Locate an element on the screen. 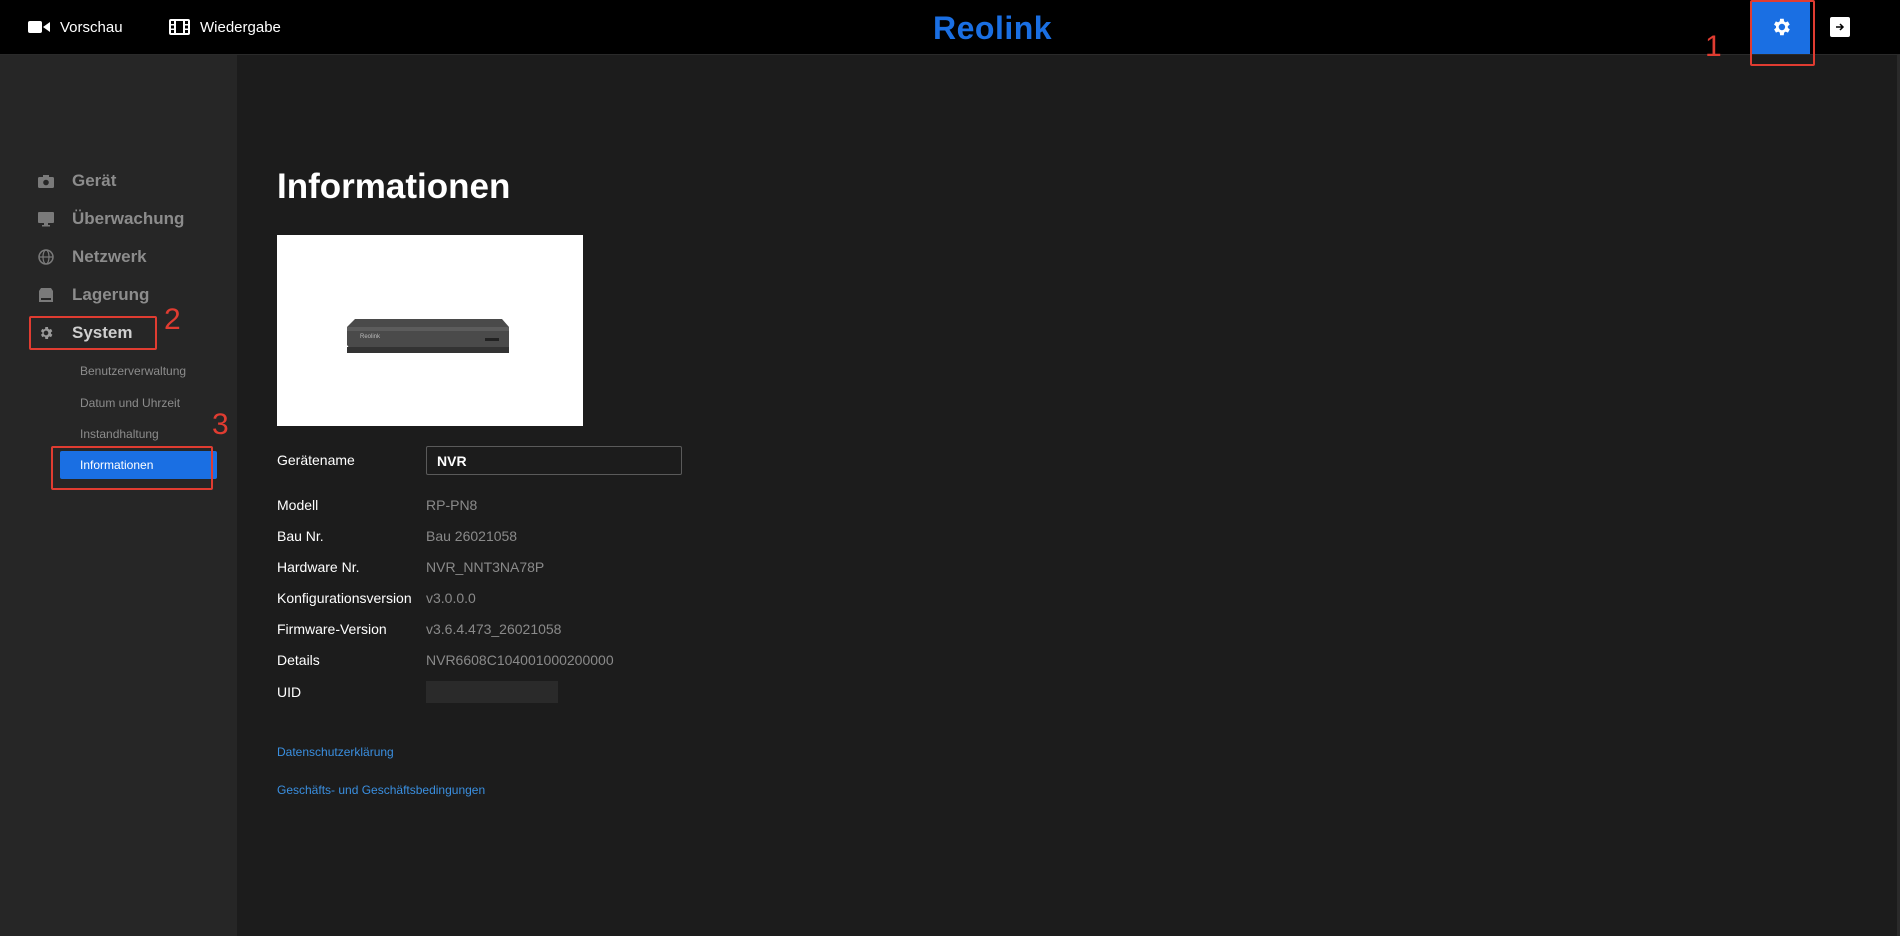  sidebar-item-storage: Lagerung is located at coordinates (93, 295).